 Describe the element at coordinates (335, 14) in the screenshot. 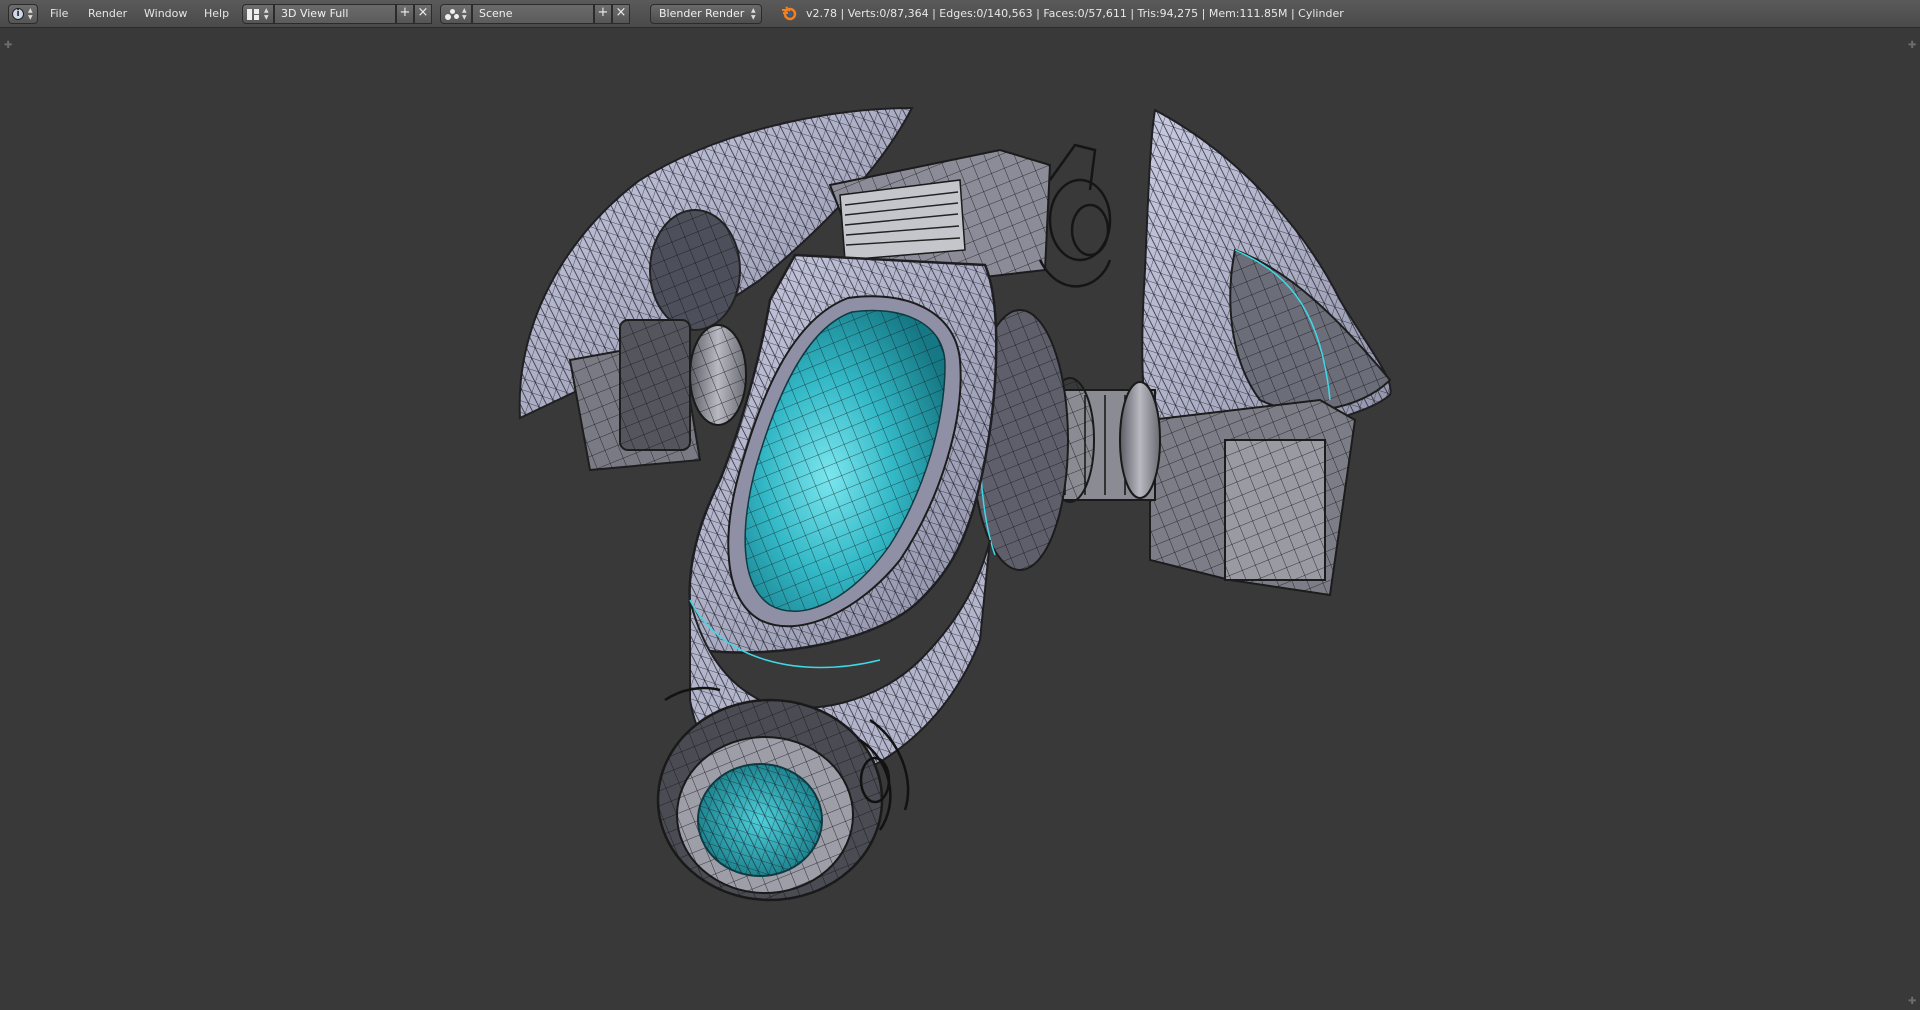

I see `screen-layout-field: 3D View Full` at that location.